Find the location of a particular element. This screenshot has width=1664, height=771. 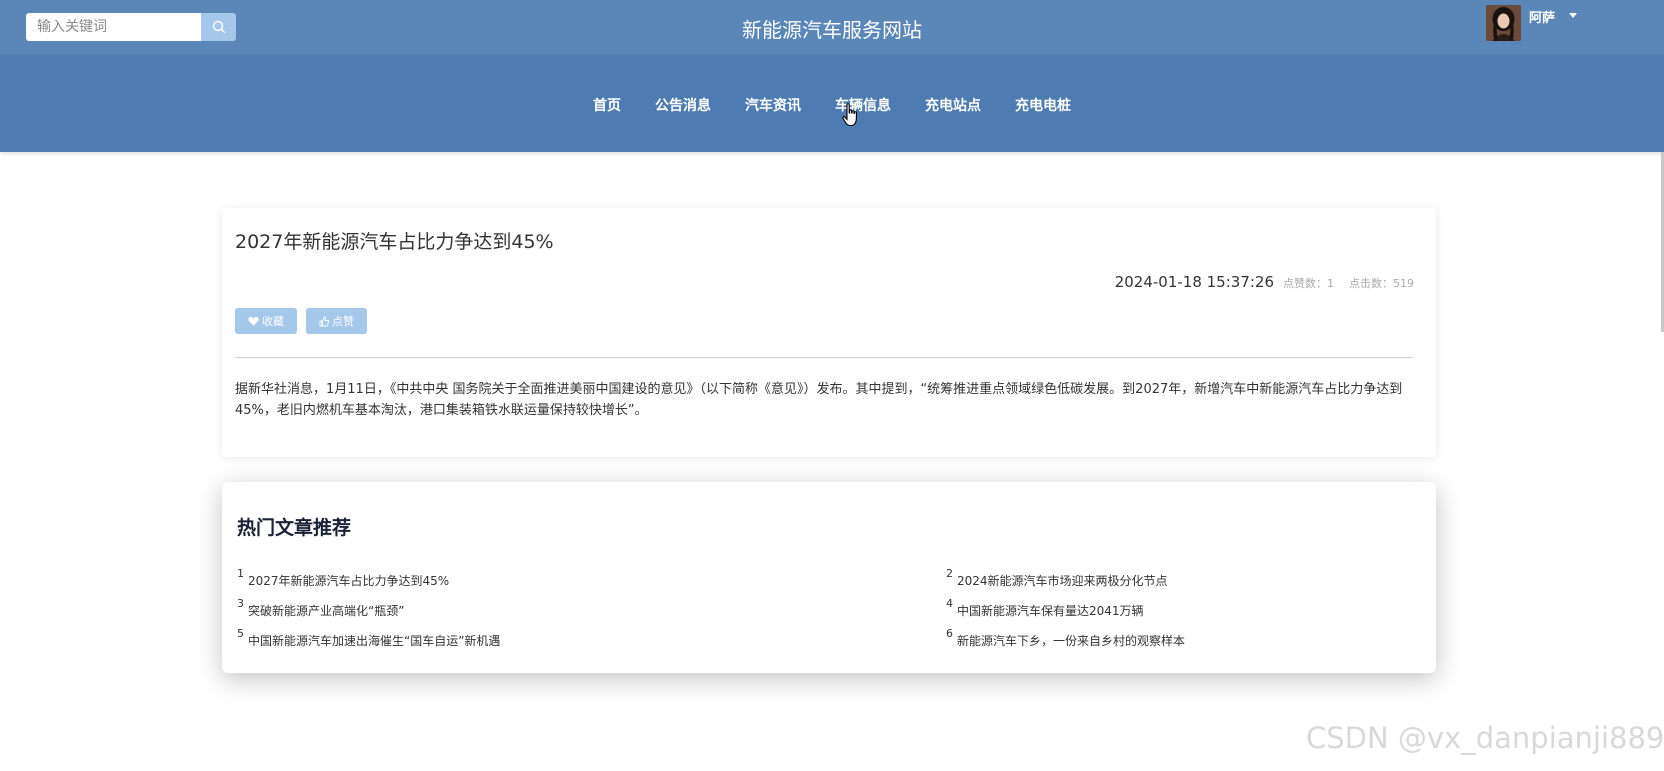

hot-article-number: 2 is located at coordinates (949, 573).